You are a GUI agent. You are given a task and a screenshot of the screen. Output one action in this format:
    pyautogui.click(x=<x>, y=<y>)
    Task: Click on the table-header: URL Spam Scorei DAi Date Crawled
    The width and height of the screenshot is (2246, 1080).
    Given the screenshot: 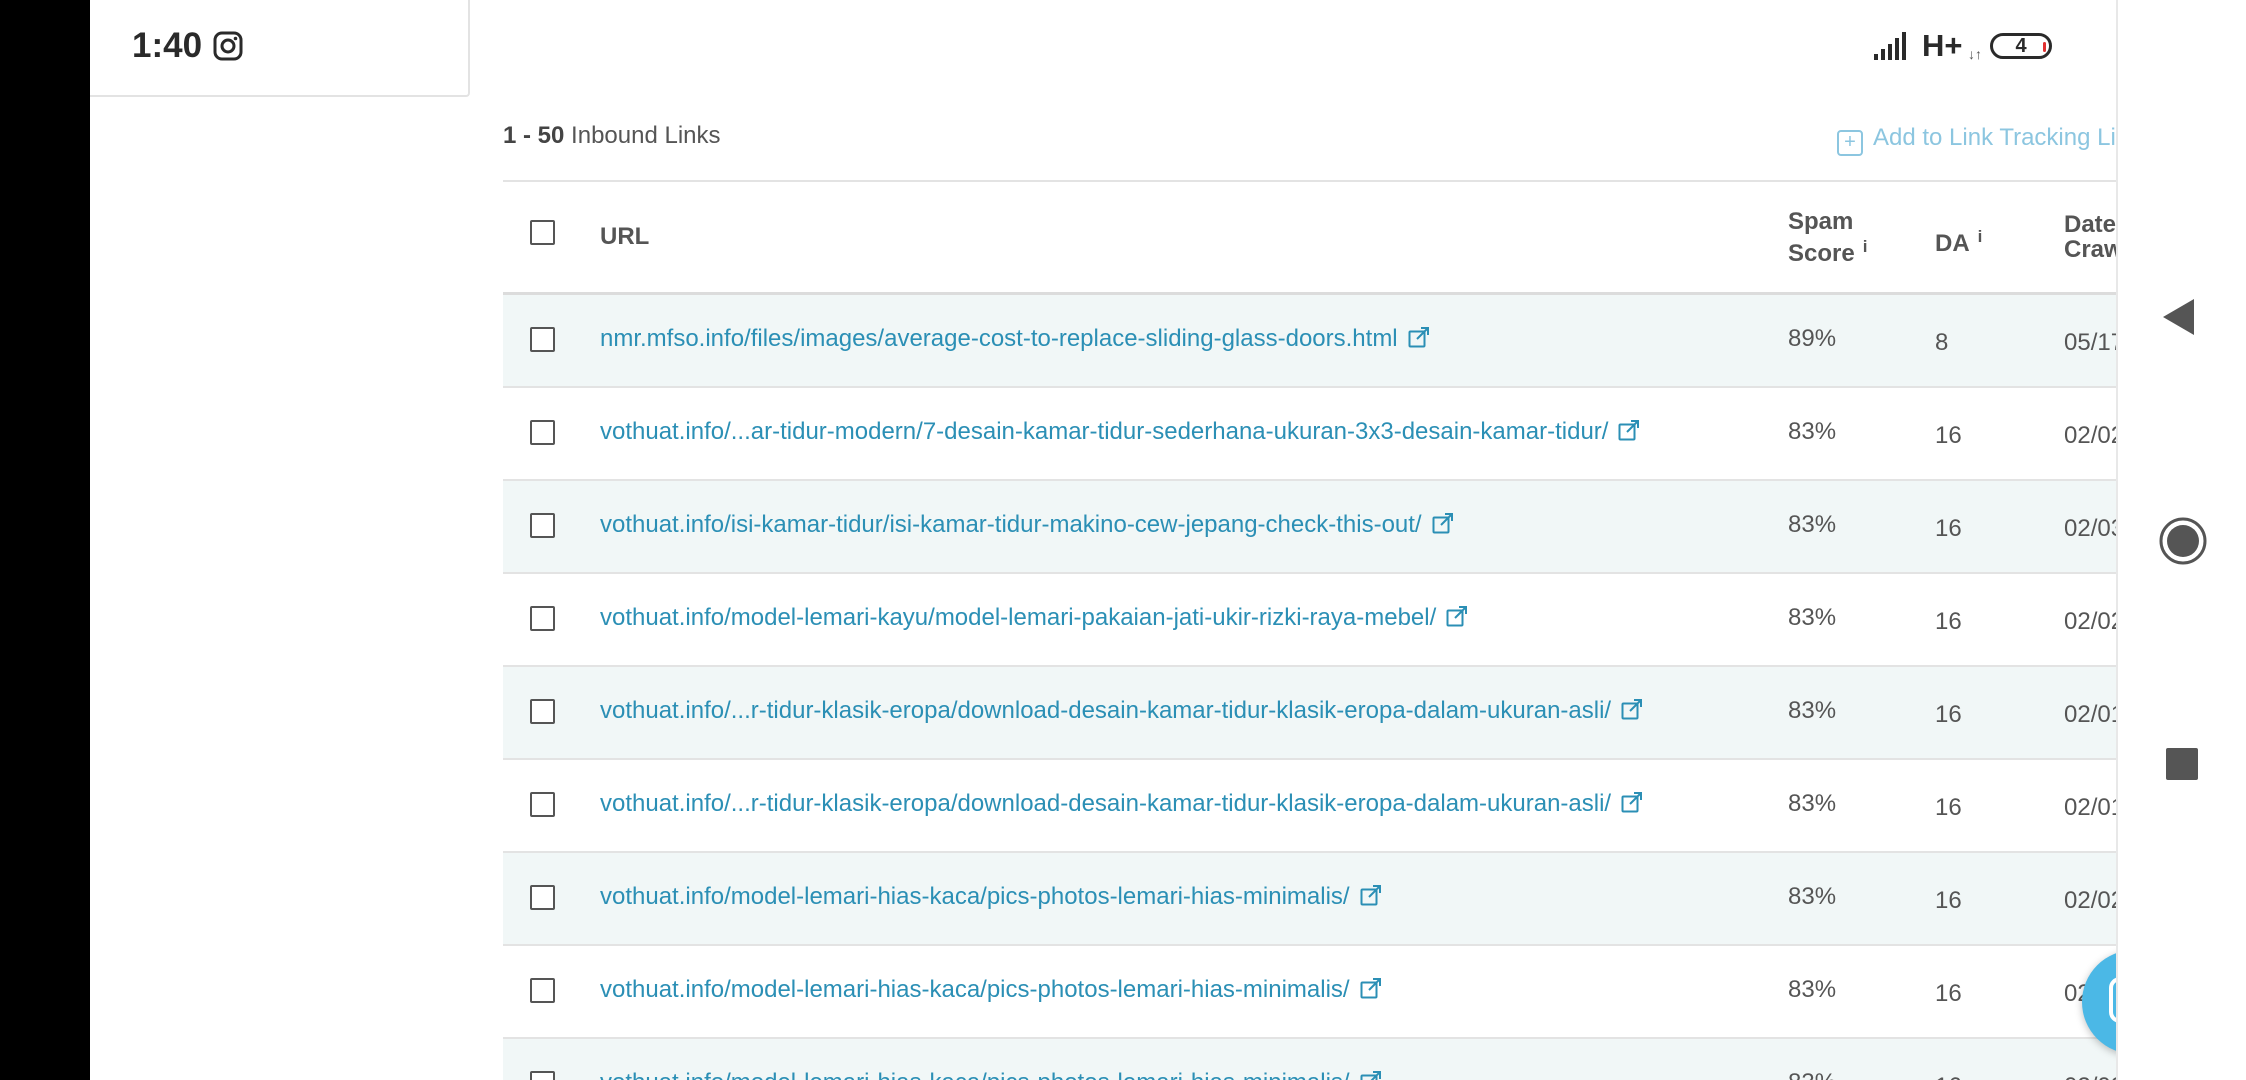 What is the action you would take?
    pyautogui.click(x=1309, y=237)
    